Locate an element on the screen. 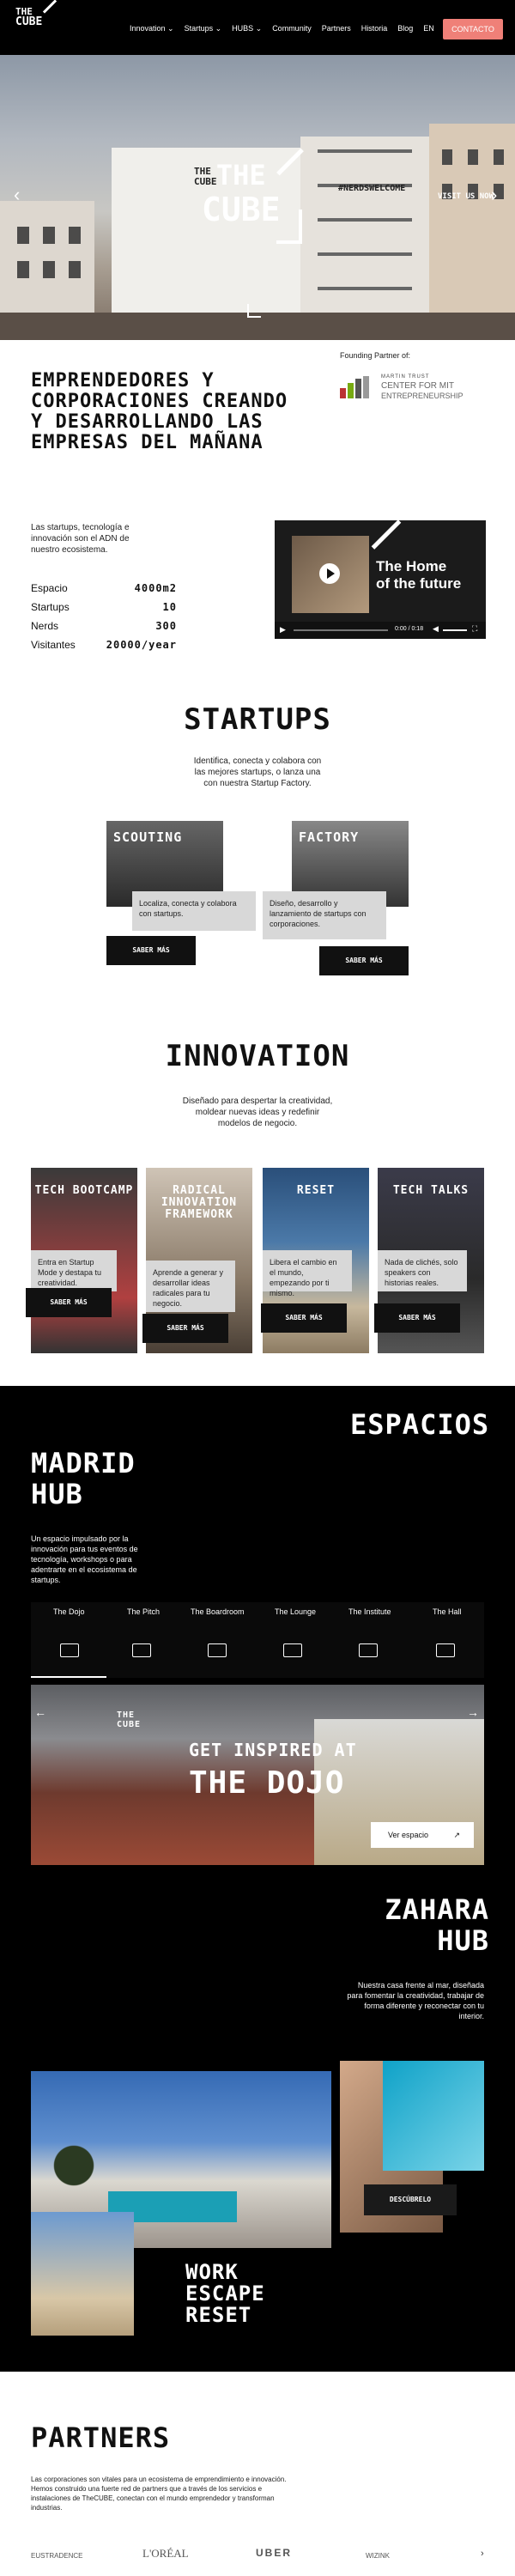 Image resolution: width=515 pixels, height=2576 pixels. zahara-tagline: WORK ESCAPE RESET is located at coordinates (225, 2294).